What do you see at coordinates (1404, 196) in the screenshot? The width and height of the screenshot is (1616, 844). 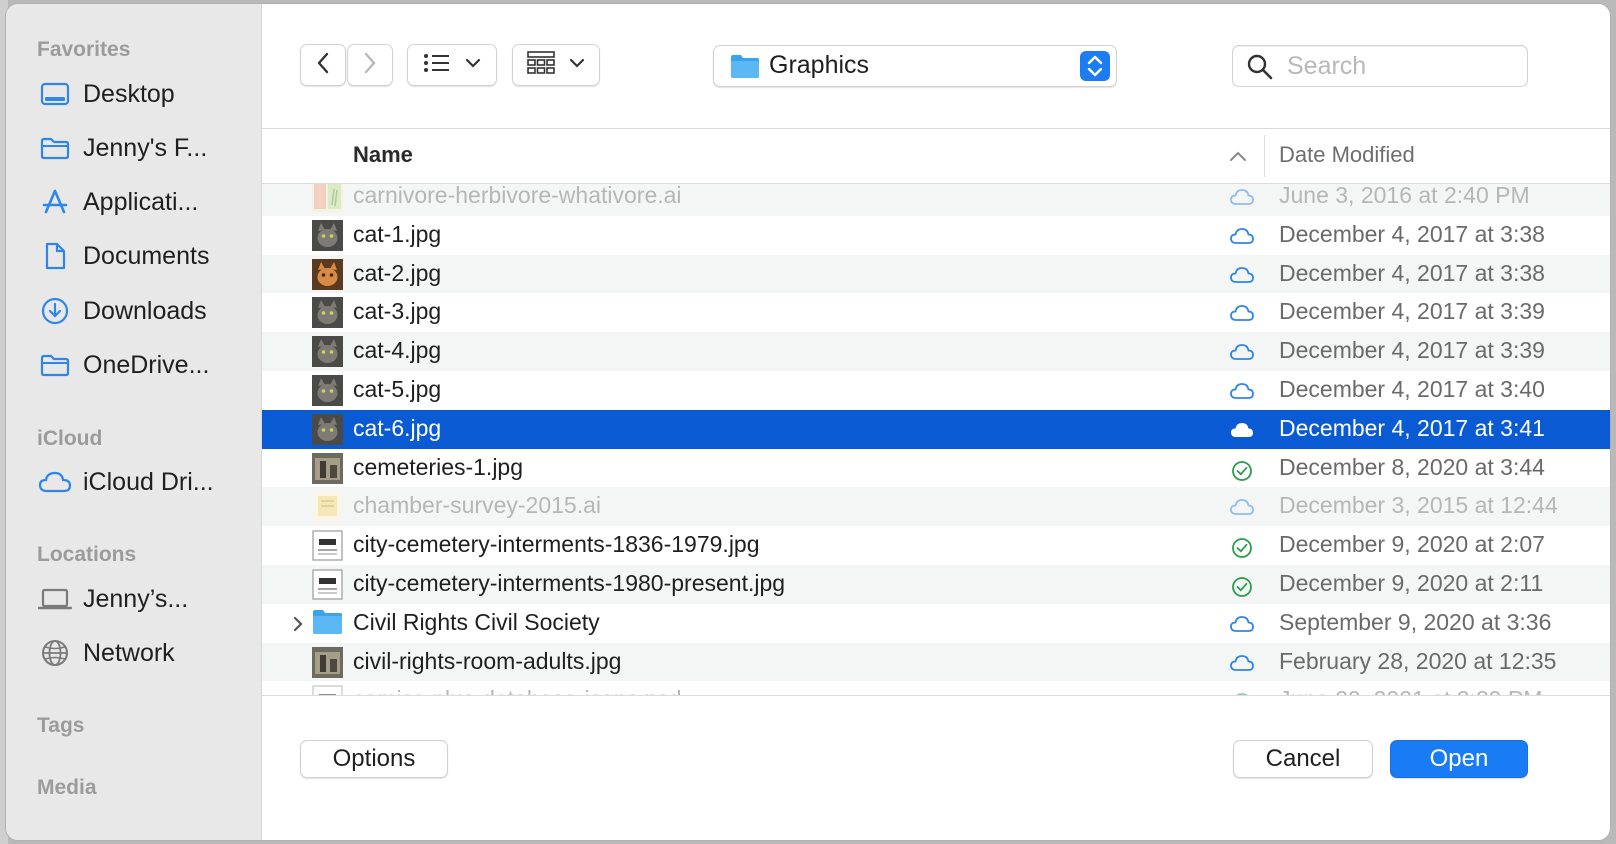 I see `date-modified: June 3, 2016 at 2:40 PM` at bounding box center [1404, 196].